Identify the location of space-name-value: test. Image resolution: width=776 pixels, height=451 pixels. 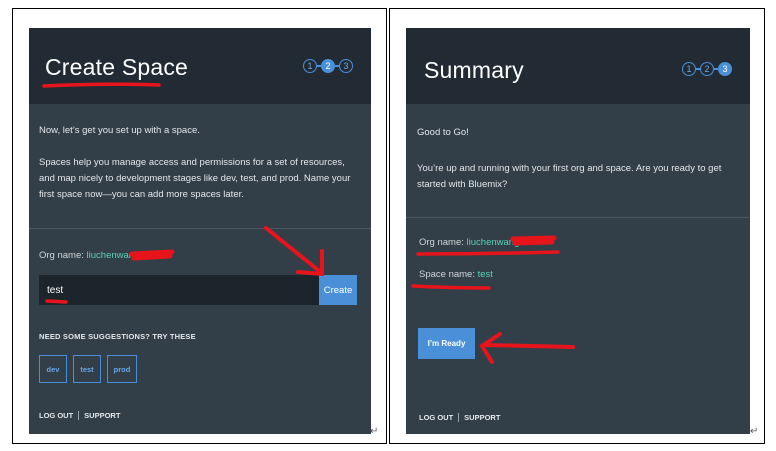
(485, 274).